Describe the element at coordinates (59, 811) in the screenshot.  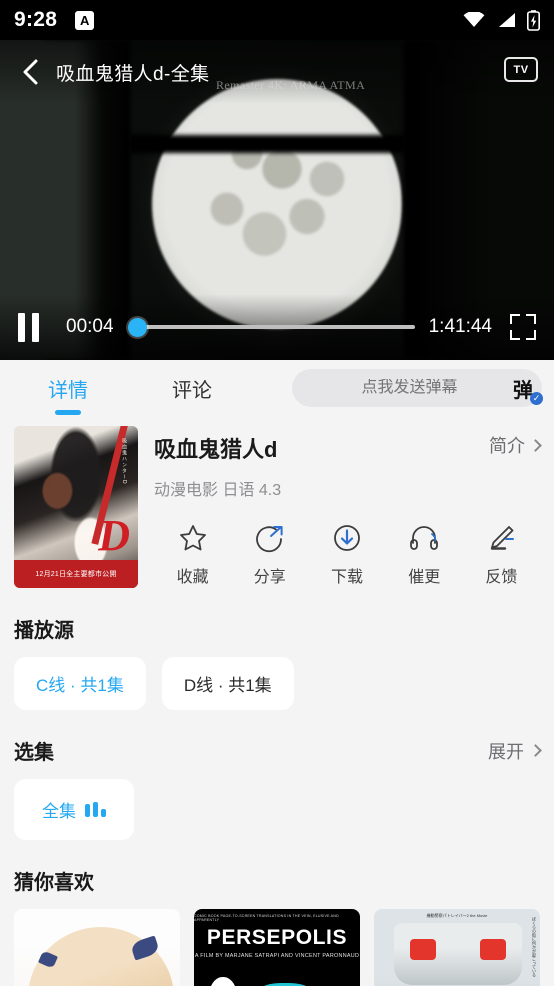
I see `episode-label: 全集` at that location.